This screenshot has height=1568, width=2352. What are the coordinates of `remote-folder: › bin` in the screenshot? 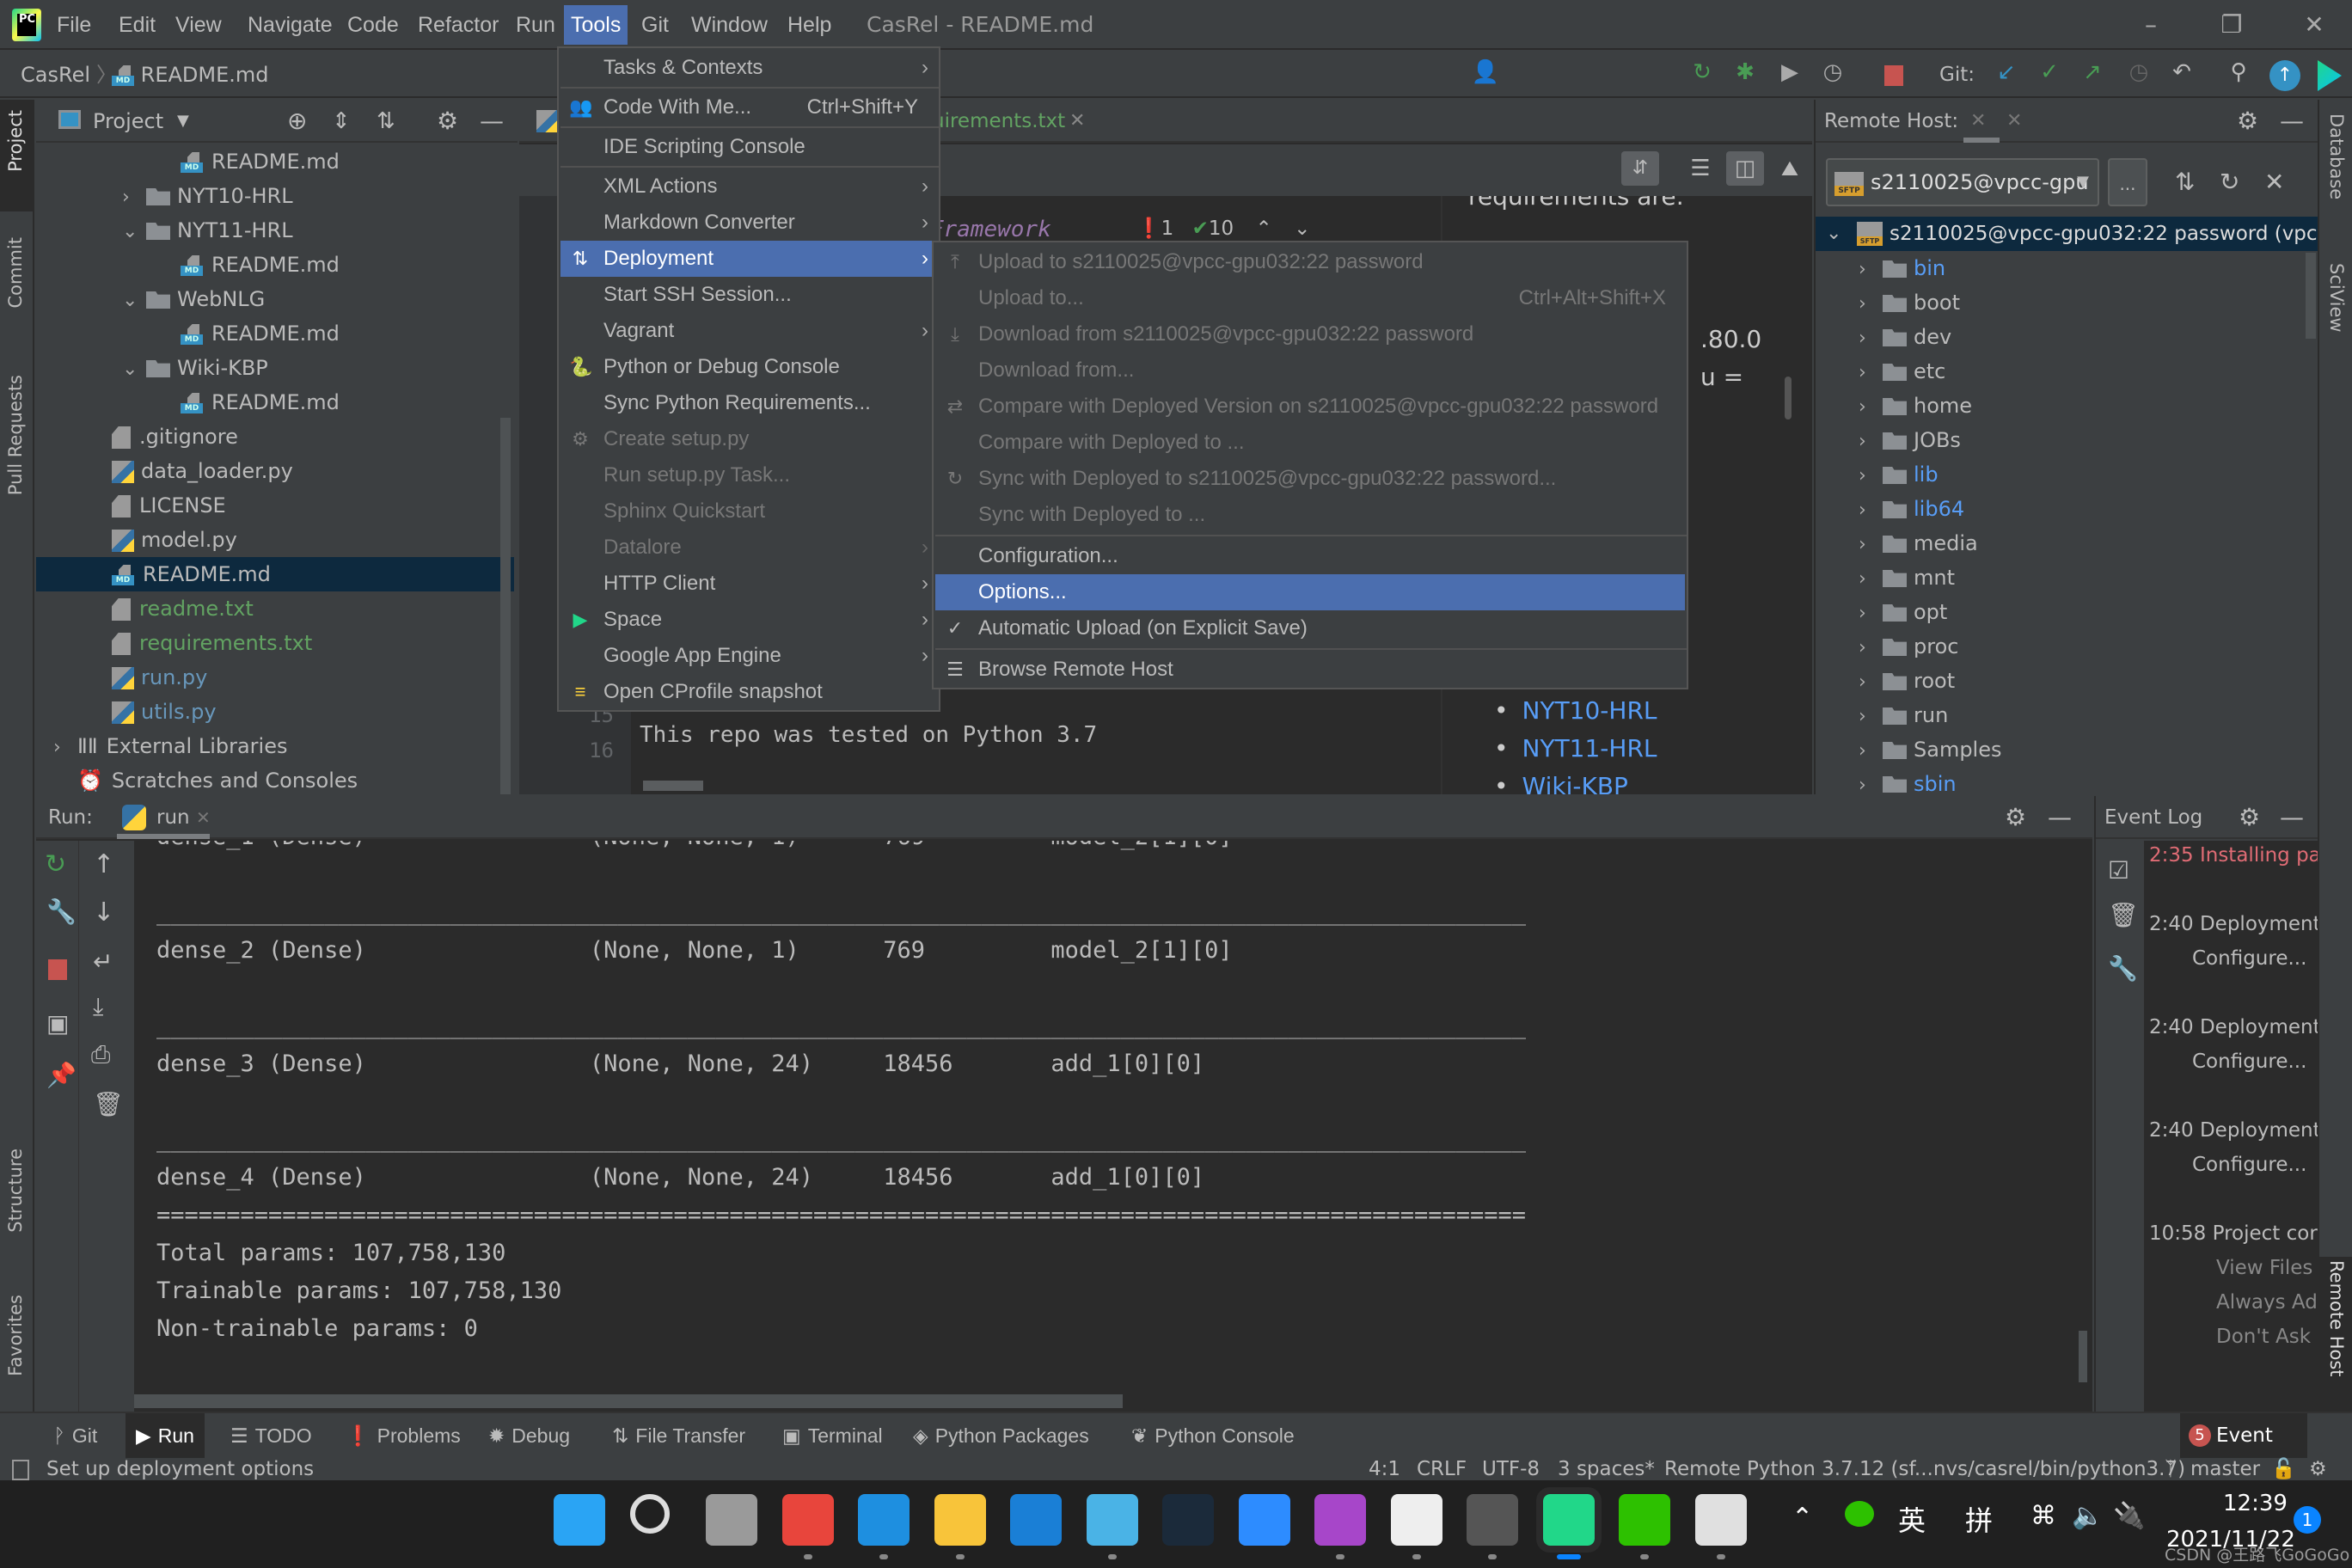 It's located at (2061, 268).